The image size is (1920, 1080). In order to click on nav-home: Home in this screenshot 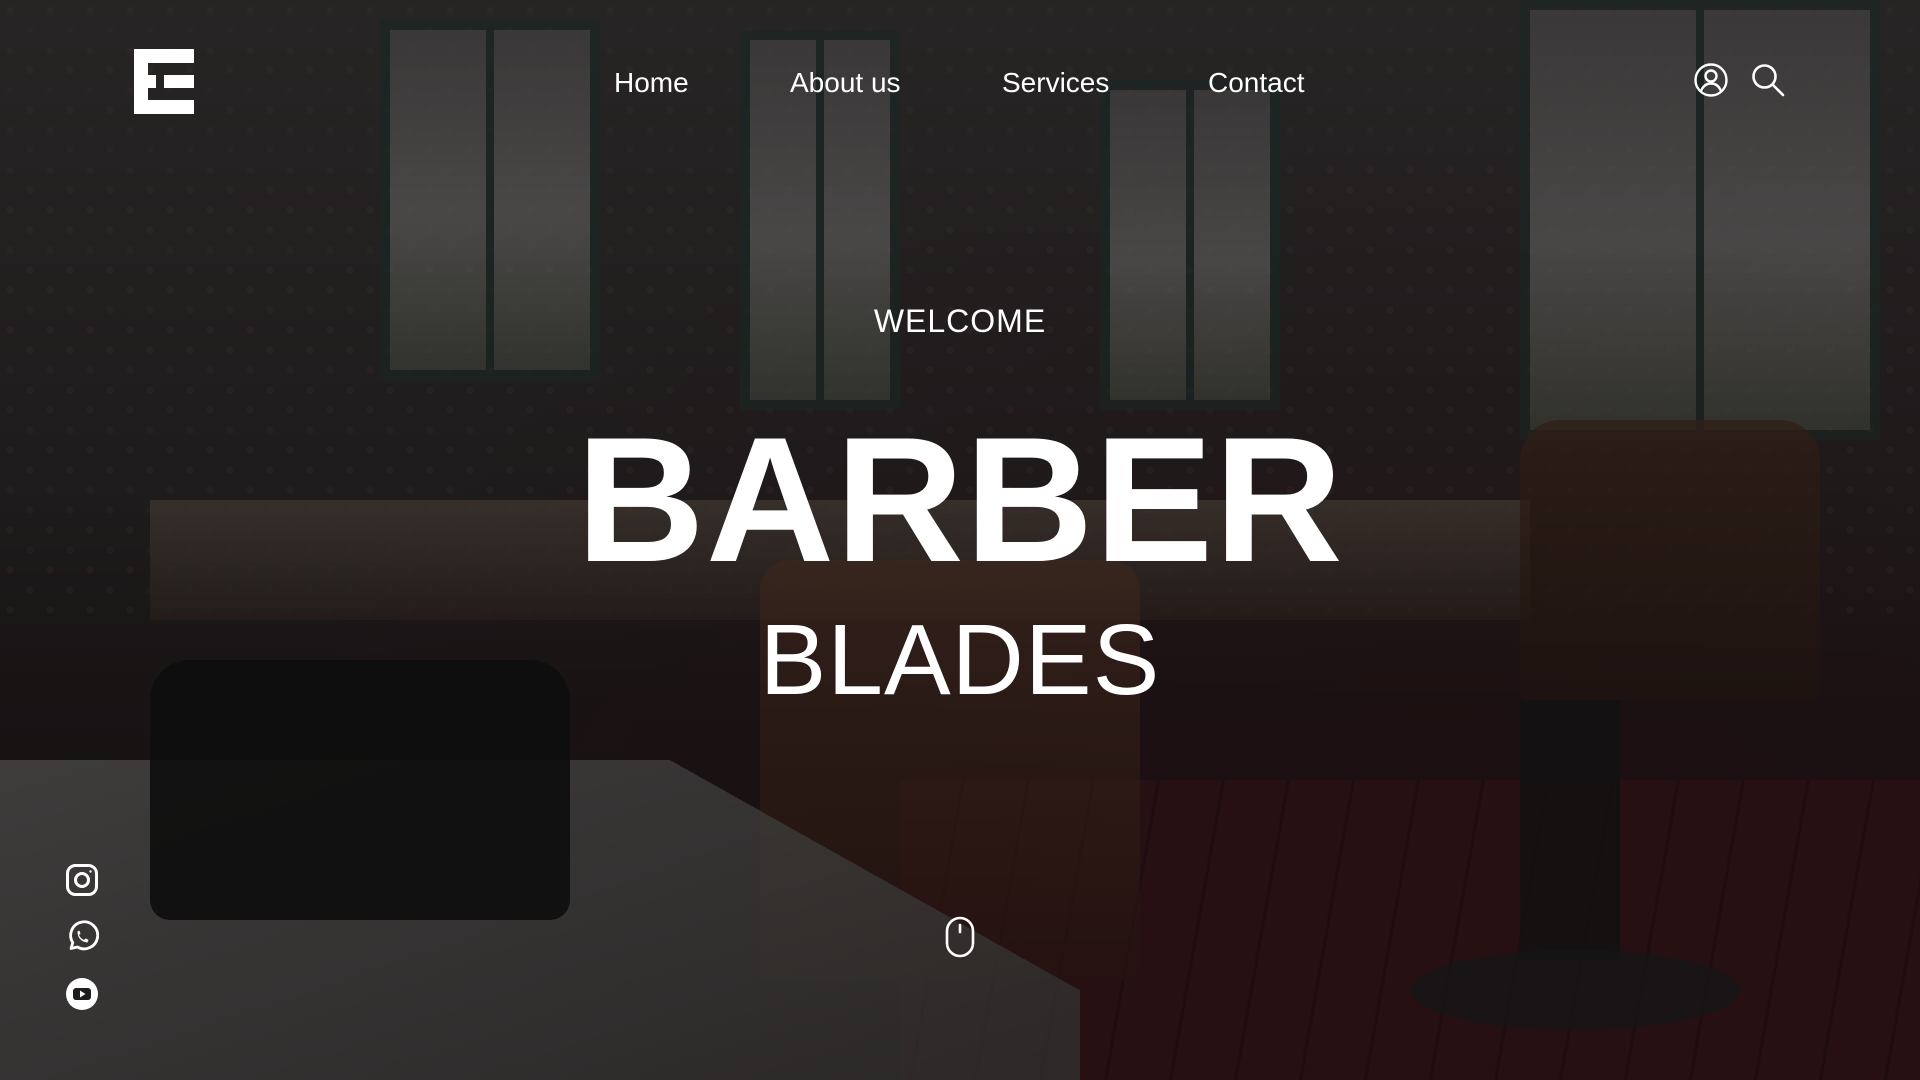, I will do `click(651, 83)`.